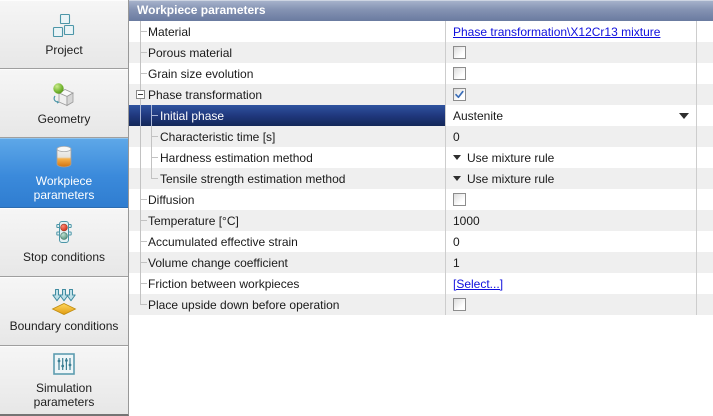 The height and width of the screenshot is (416, 713). I want to click on property-value-diffusion, so click(571, 199).